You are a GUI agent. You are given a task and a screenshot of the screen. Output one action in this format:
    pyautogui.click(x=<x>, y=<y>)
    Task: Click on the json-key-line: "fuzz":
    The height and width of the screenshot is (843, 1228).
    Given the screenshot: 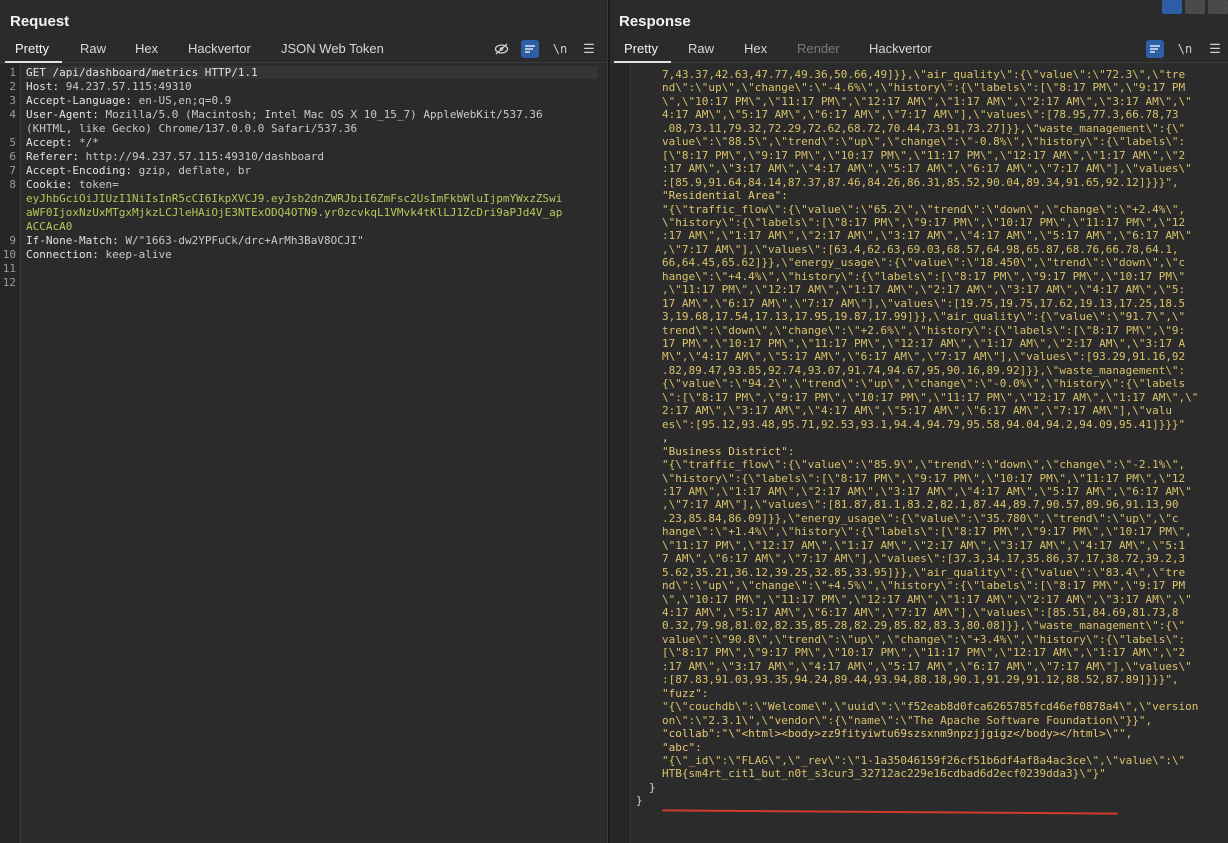 What is the action you would take?
    pyautogui.click(x=685, y=693)
    